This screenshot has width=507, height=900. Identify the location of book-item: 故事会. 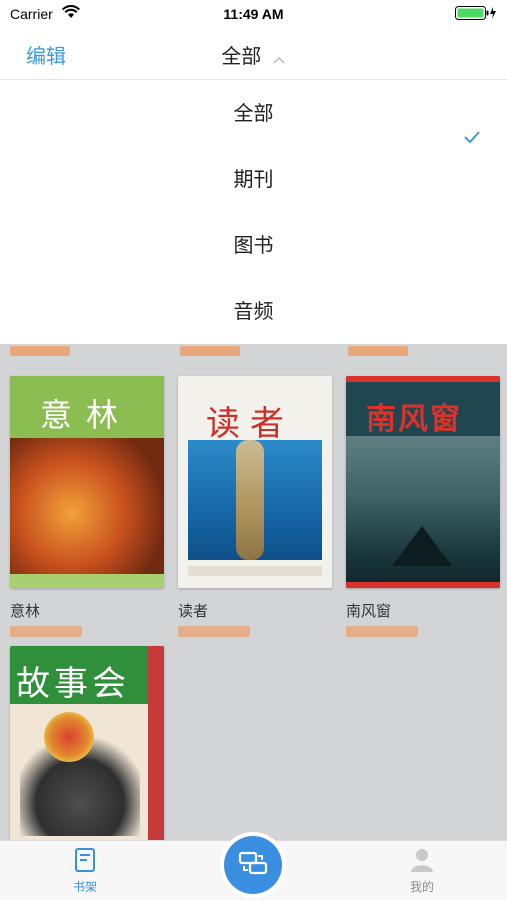
(87, 752).